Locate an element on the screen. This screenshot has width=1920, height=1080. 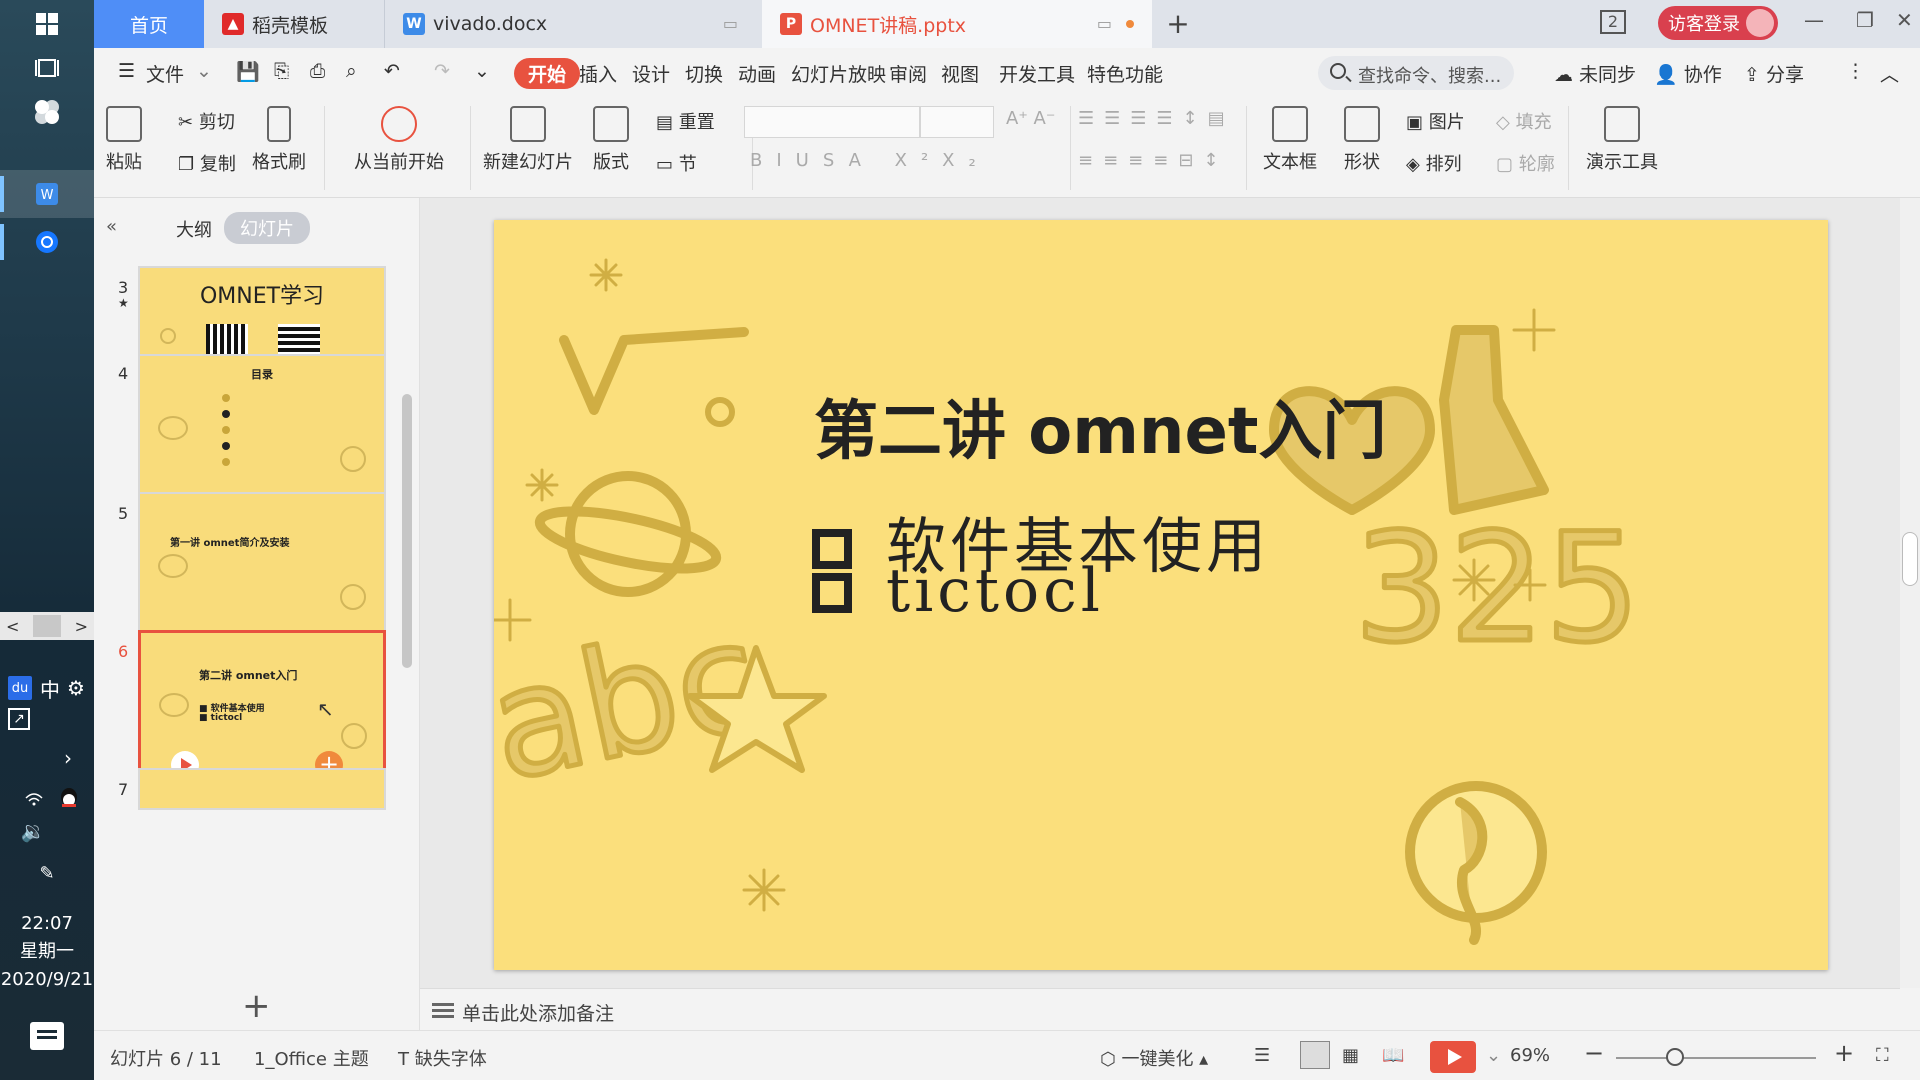
chevron-down-icon: ⌄ is located at coordinates (204, 71).